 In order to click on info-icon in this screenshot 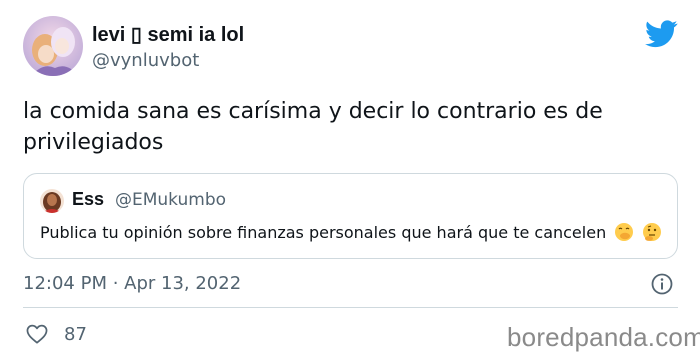, I will do `click(662, 284)`.